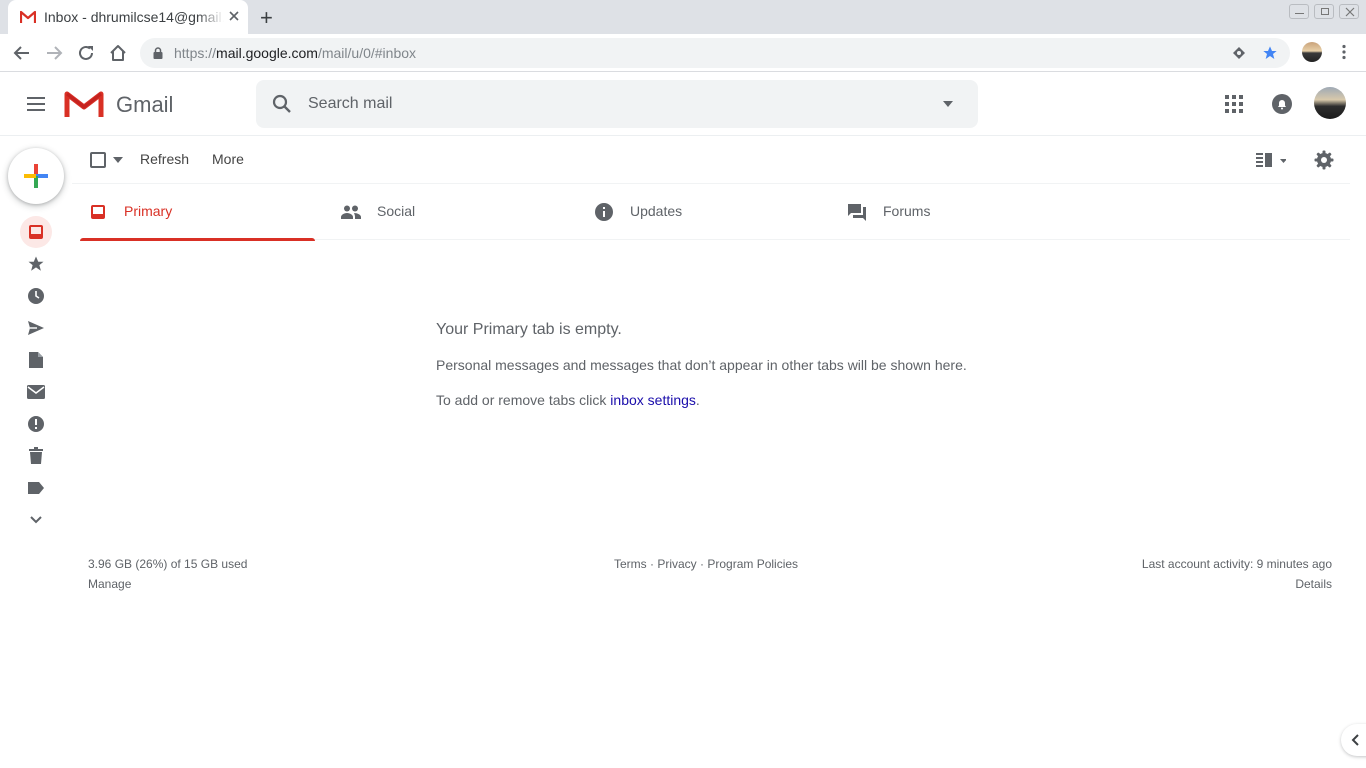  Describe the element at coordinates (98, 160) in the screenshot. I see `select-all-checkbox` at that location.